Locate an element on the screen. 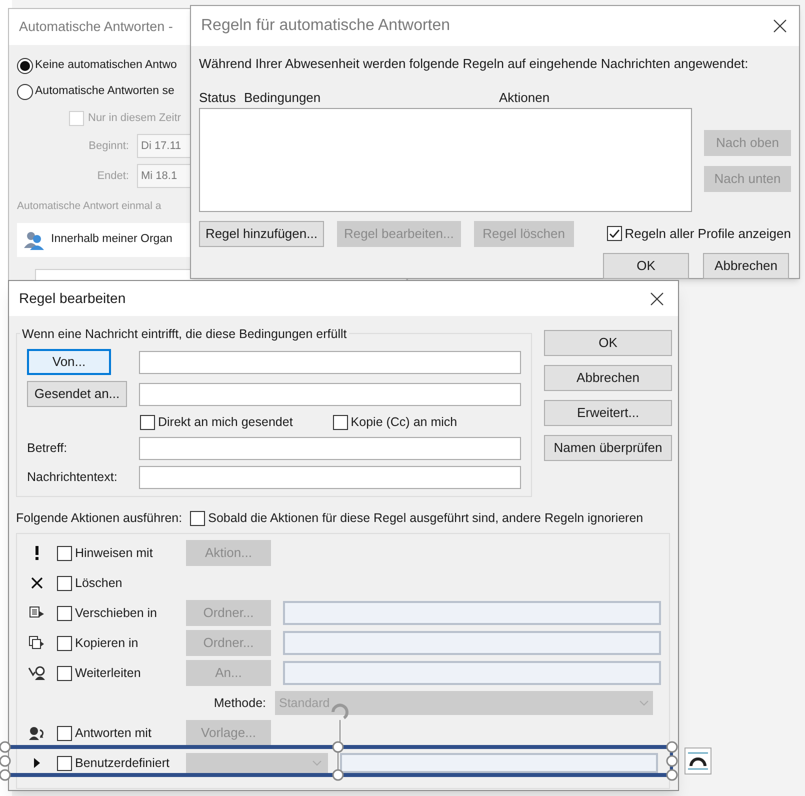 The width and height of the screenshot is (805, 796). window-title: Automatische Antworten - is located at coordinates (96, 27).